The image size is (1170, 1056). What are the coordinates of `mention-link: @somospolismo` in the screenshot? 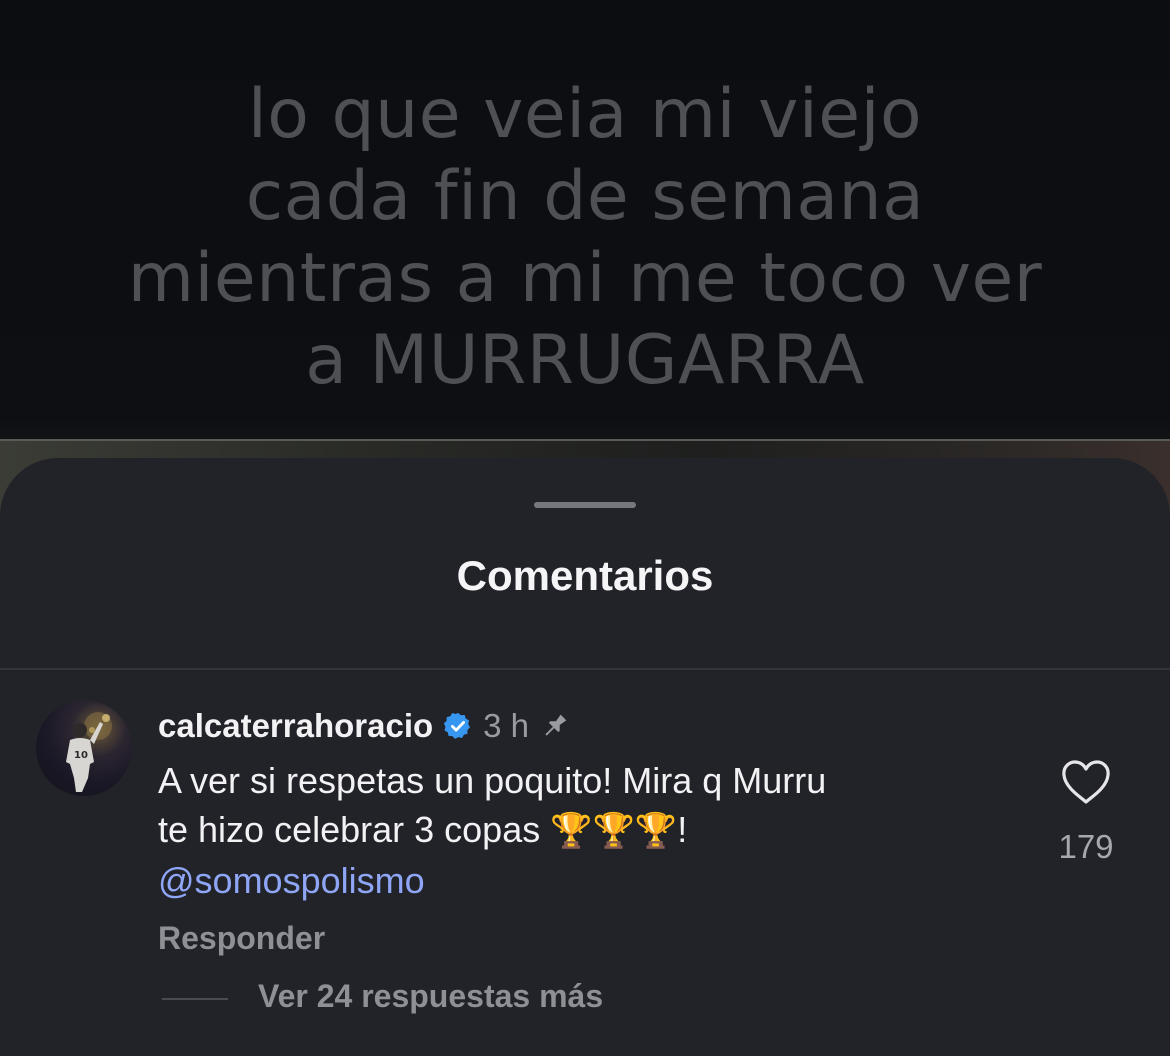 It's located at (588, 880).